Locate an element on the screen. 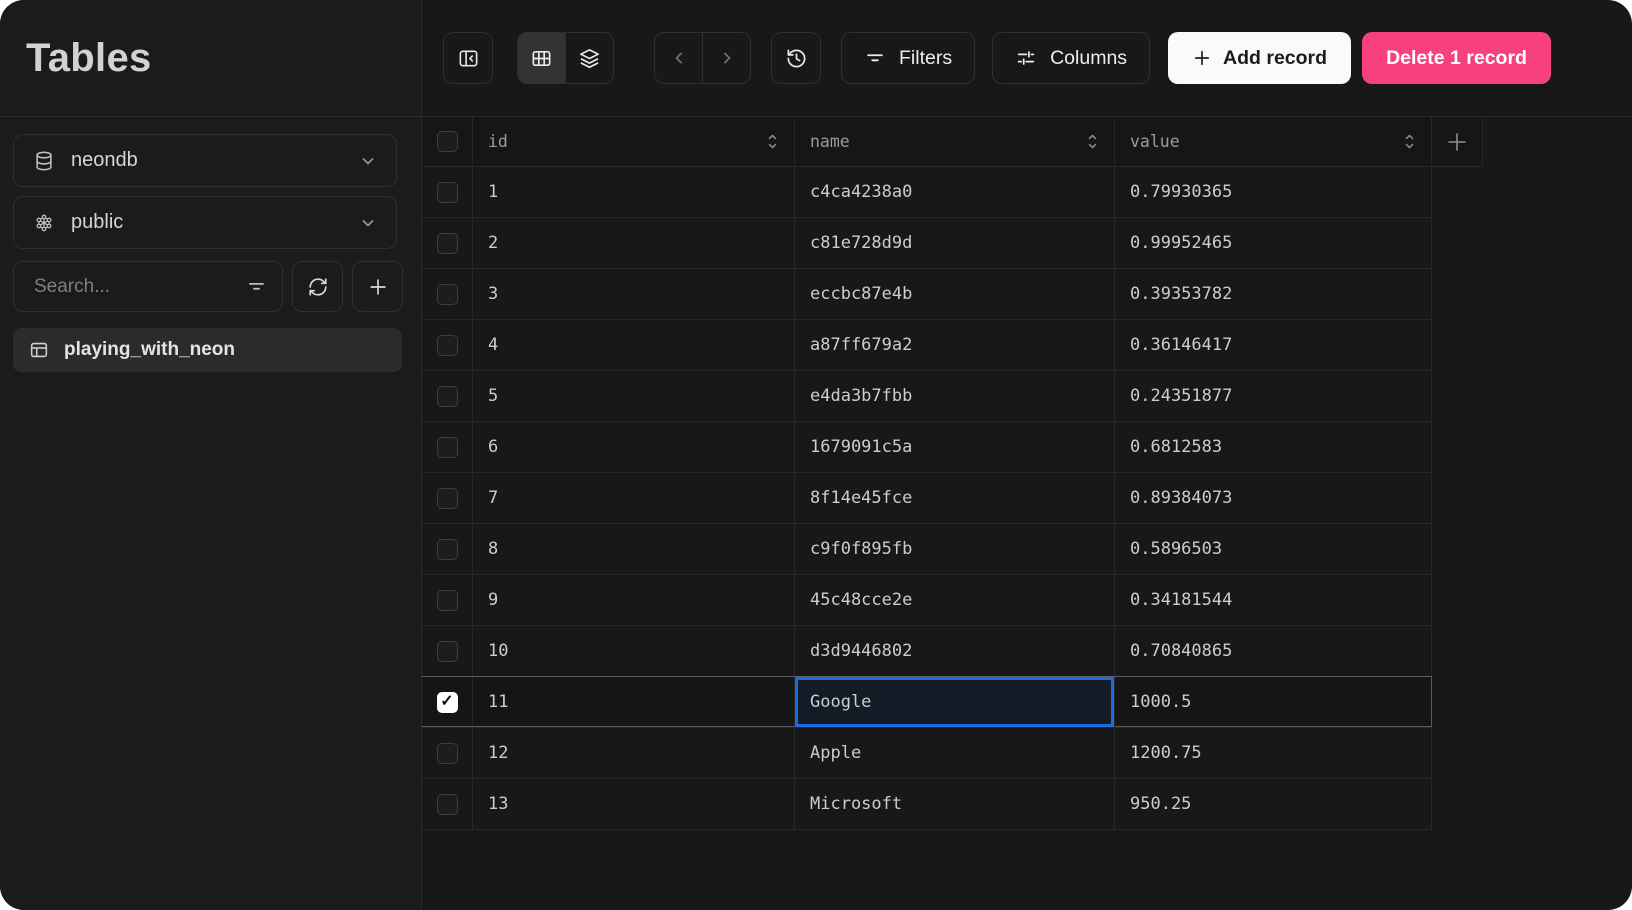  grid-view-button is located at coordinates (541, 58).